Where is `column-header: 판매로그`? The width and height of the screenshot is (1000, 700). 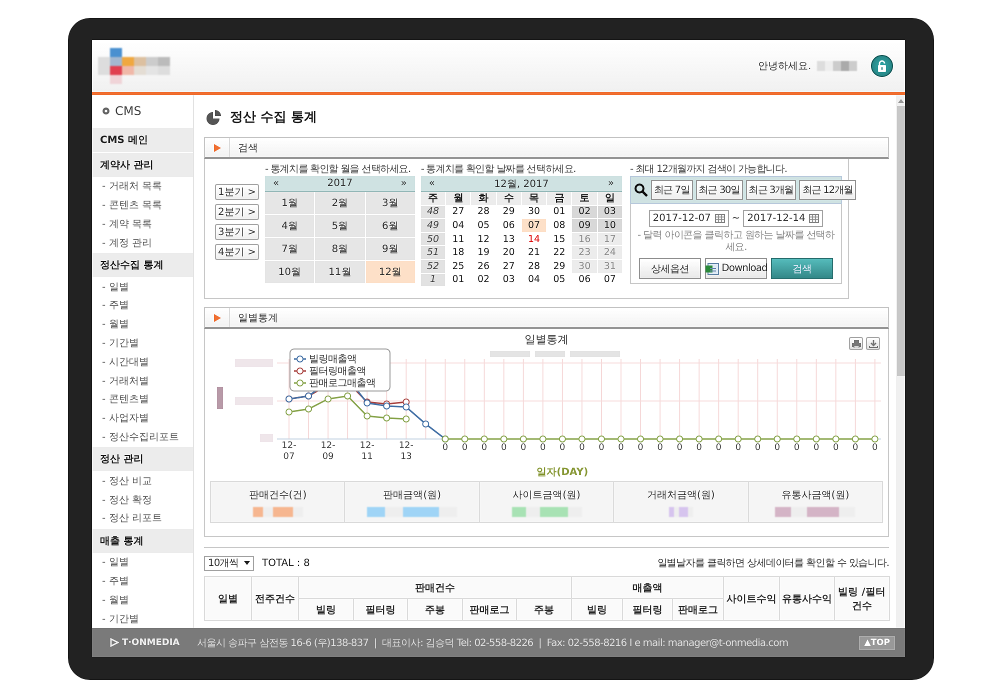
column-header: 판매로그 is located at coordinates (698, 609).